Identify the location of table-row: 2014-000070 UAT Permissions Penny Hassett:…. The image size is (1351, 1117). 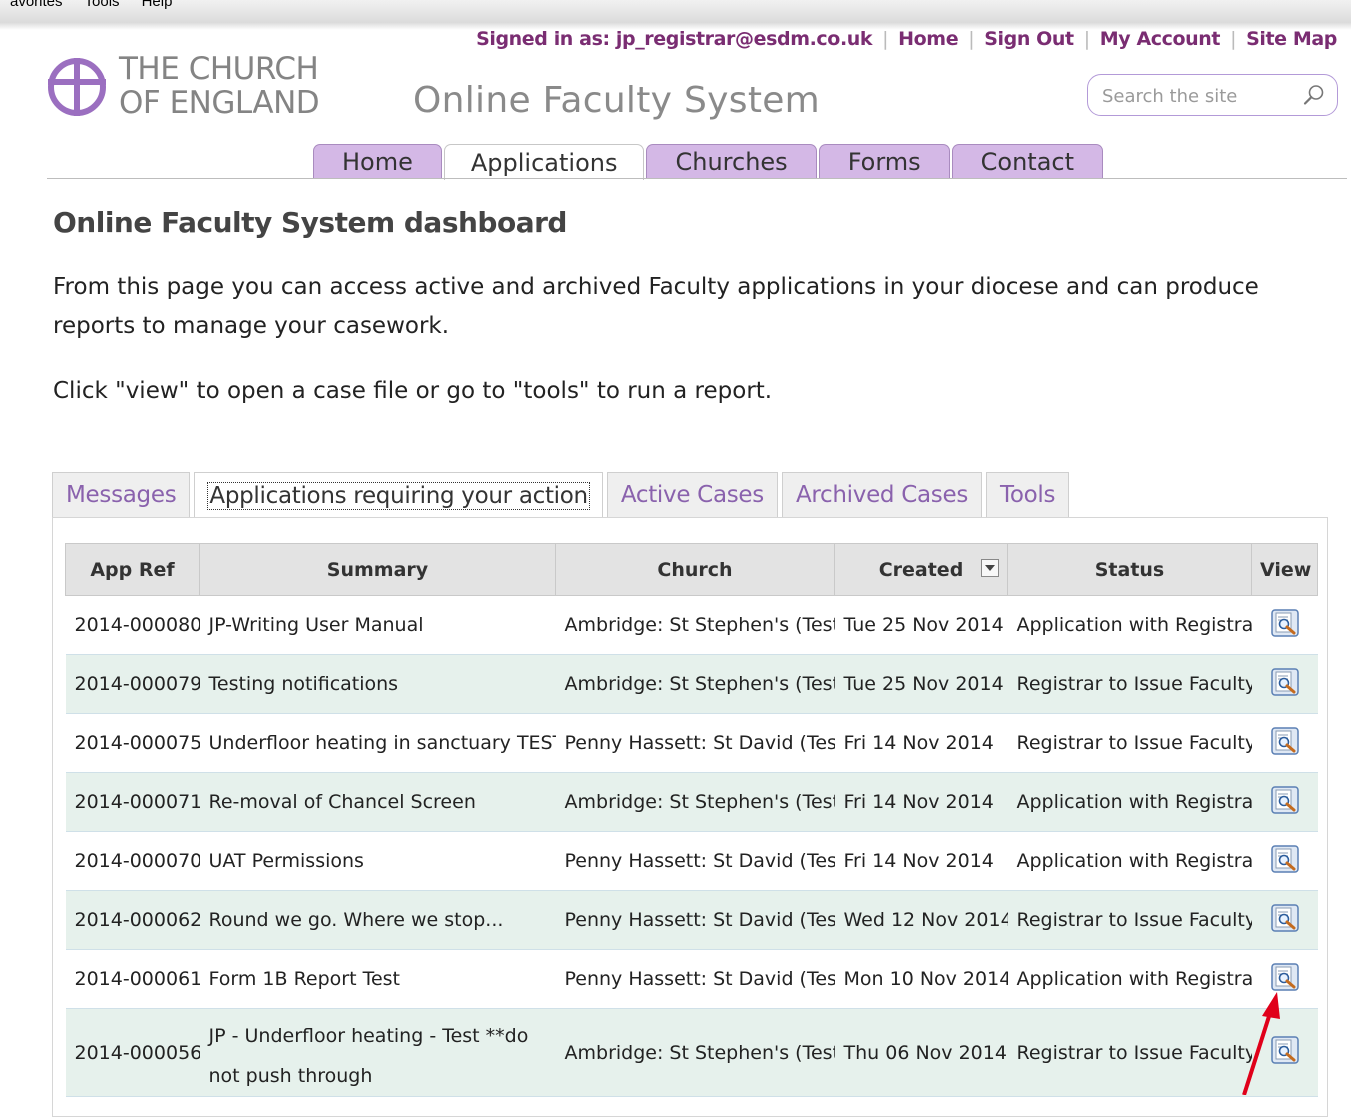
(691, 861).